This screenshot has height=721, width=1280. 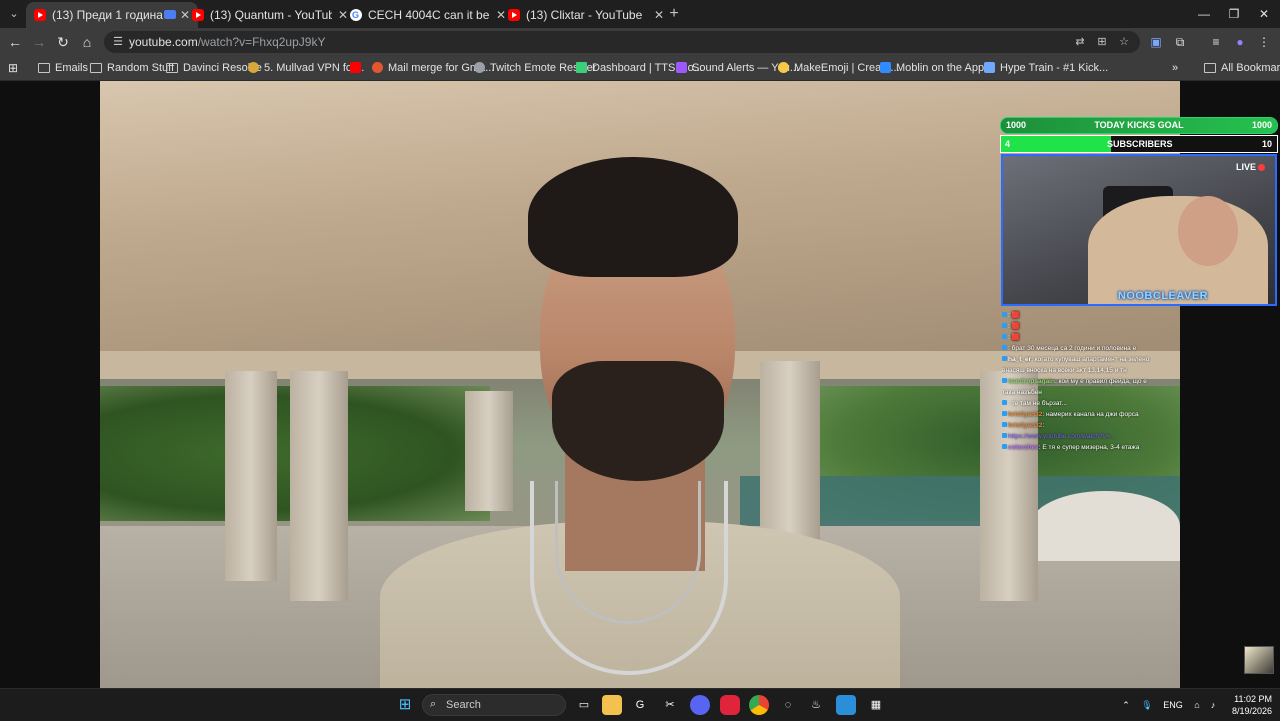 I want to click on windows-icon: ⊞, so click(x=405, y=705).